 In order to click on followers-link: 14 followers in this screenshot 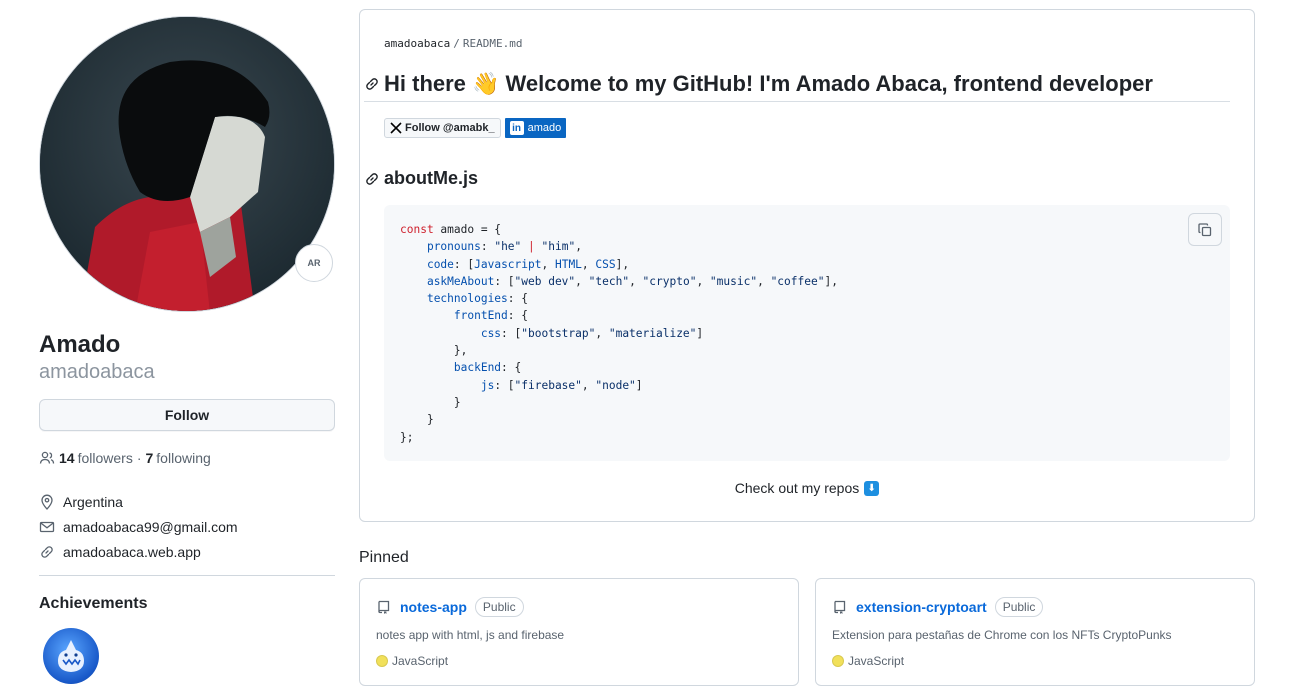, I will do `click(96, 458)`.